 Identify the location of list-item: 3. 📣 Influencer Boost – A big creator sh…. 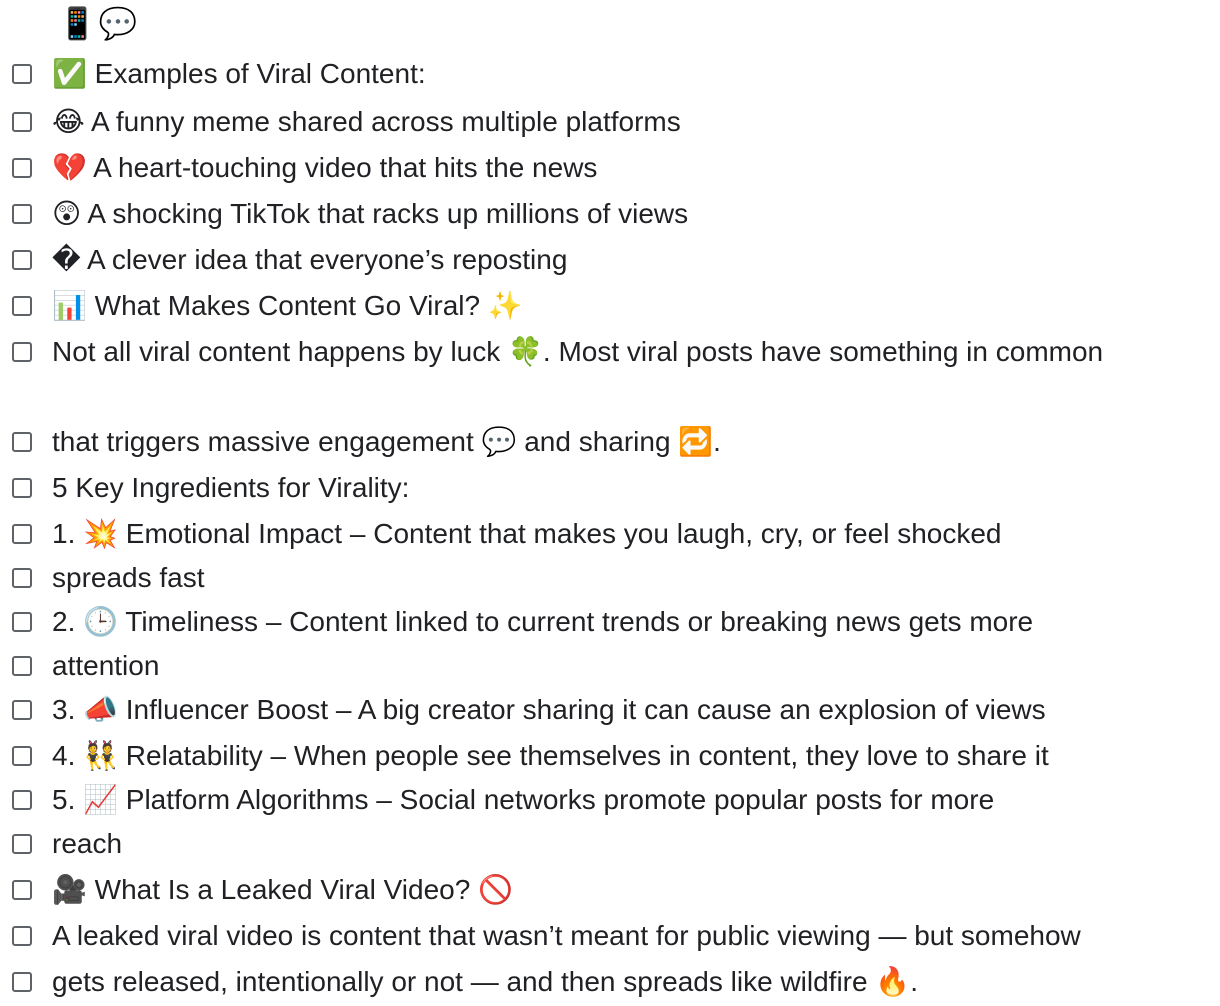
(610, 710).